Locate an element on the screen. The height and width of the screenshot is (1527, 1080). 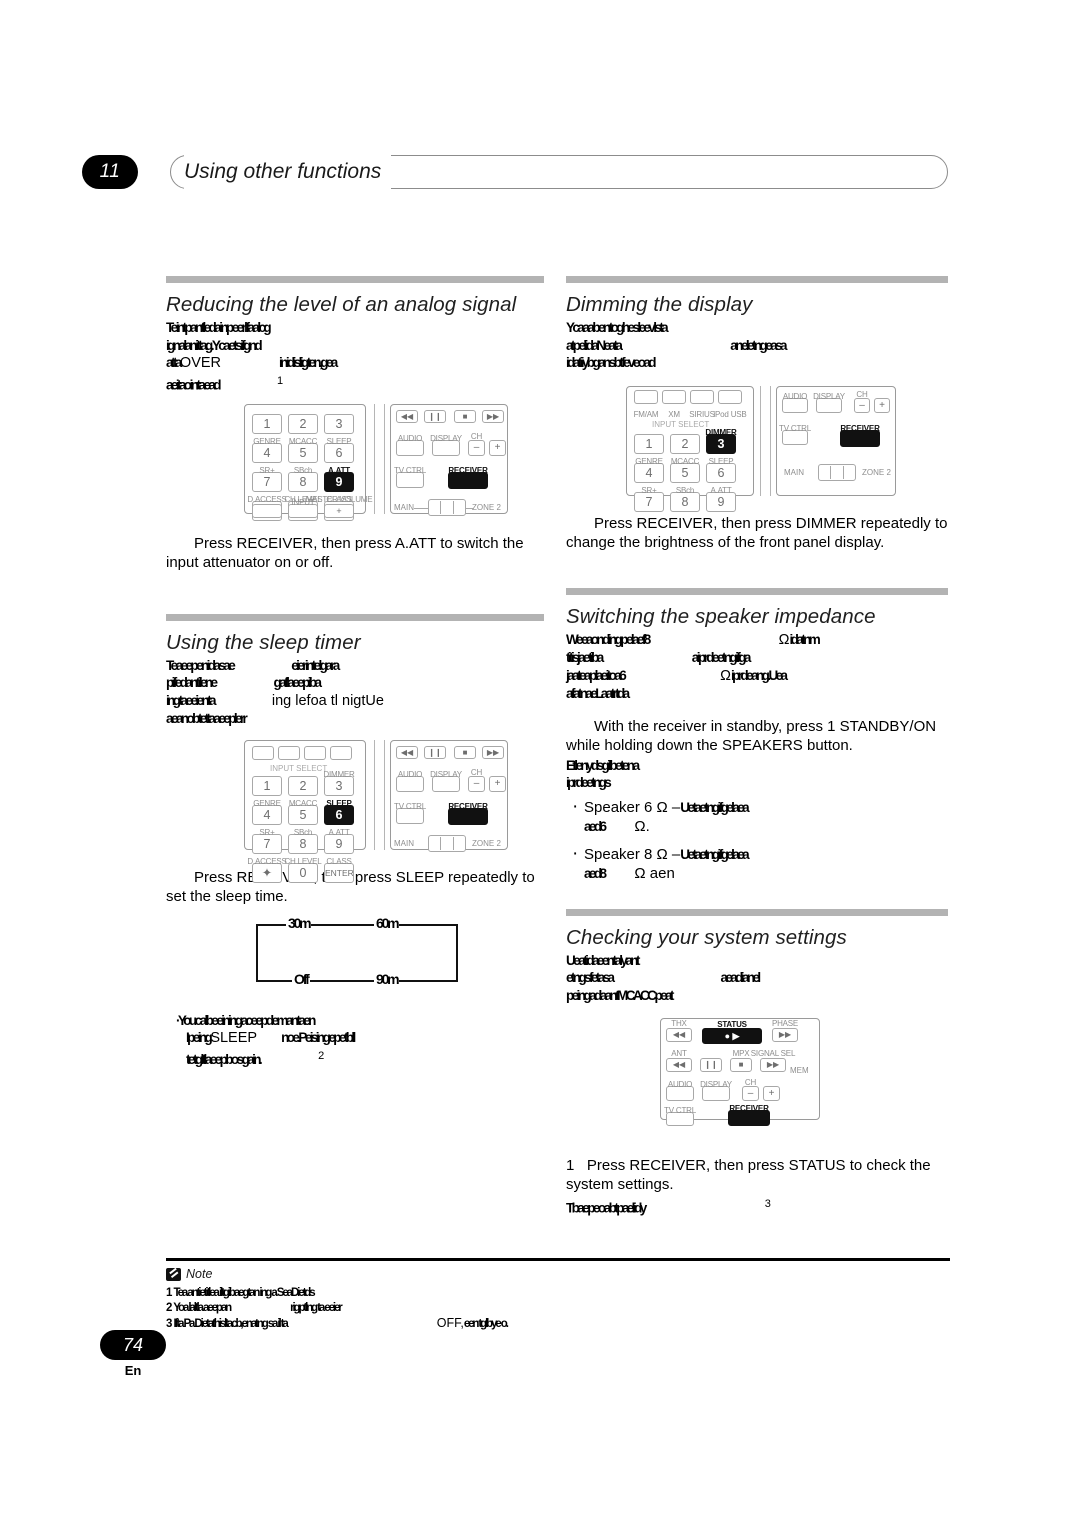
note-number: 2 is located at coordinates (169, 1308).